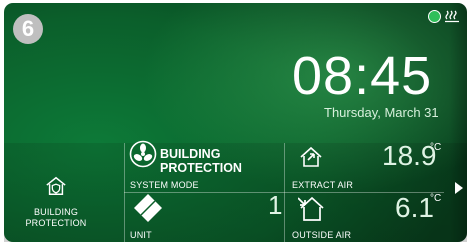 The image size is (471, 246). What do you see at coordinates (143, 154) in the screenshot?
I see `fan-icon` at bounding box center [143, 154].